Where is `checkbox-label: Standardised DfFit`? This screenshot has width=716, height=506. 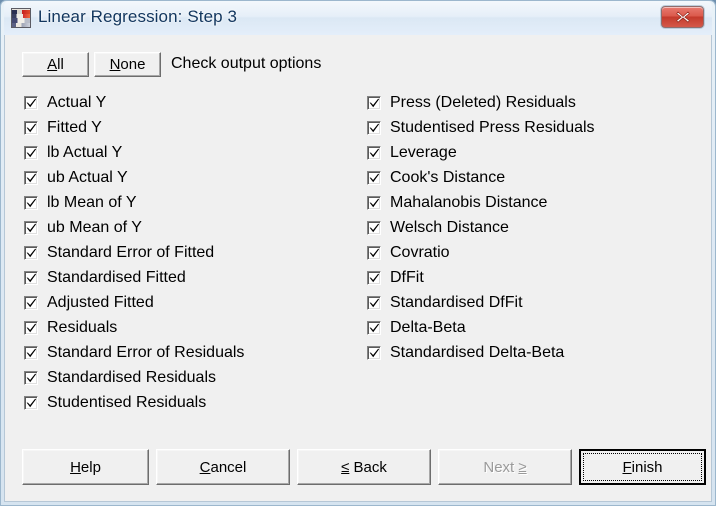 checkbox-label: Standardised DfFit is located at coordinates (456, 302).